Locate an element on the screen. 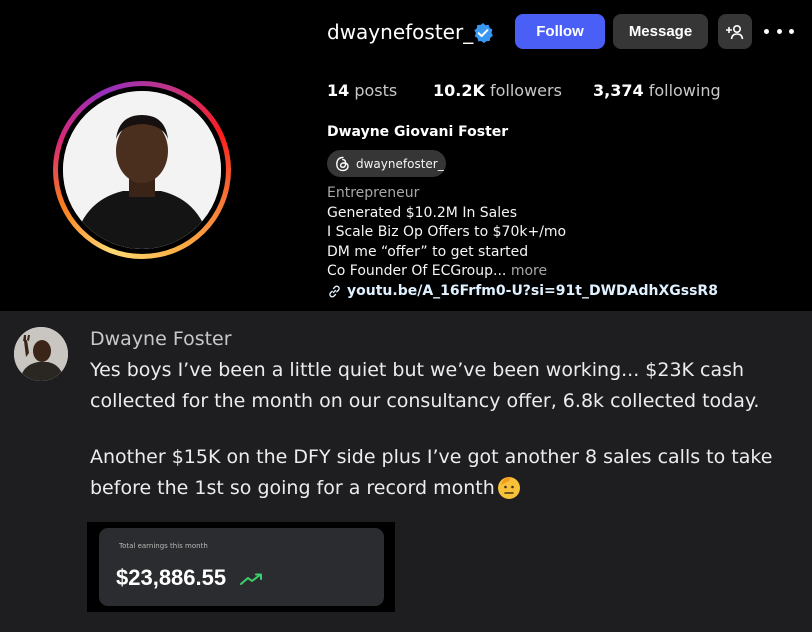 The height and width of the screenshot is (632, 812). add-person-icon is located at coordinates (735, 31).